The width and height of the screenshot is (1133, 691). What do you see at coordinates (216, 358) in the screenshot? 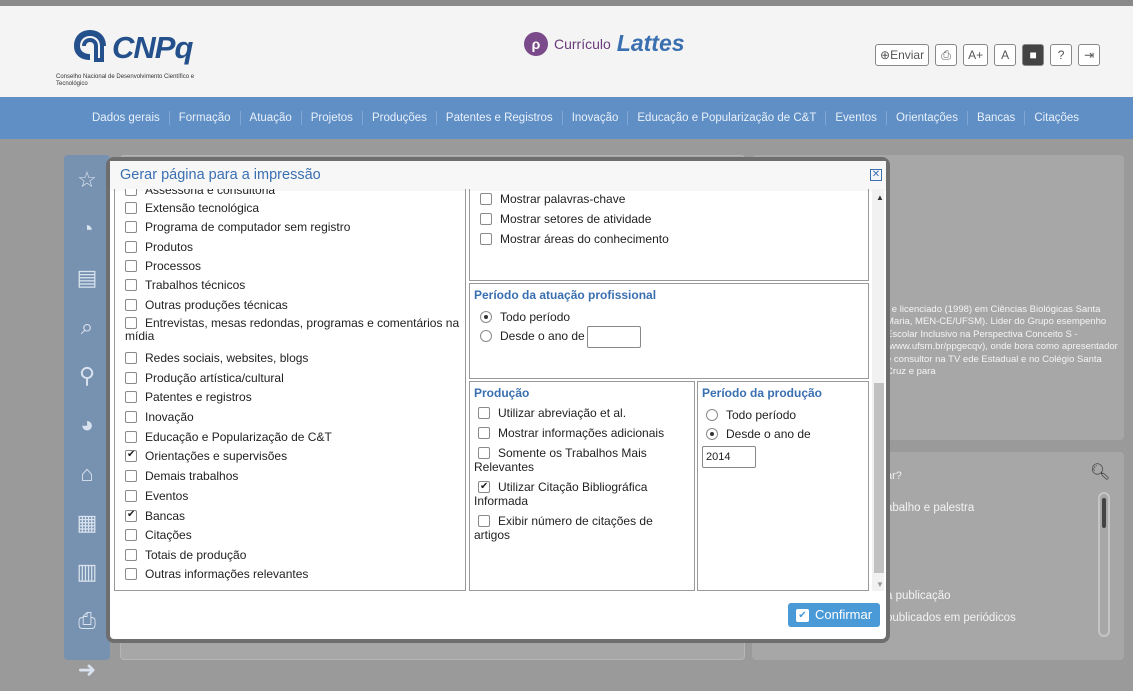
I see `section-checkbox-row: Redes sociais, websites, blogs` at bounding box center [216, 358].